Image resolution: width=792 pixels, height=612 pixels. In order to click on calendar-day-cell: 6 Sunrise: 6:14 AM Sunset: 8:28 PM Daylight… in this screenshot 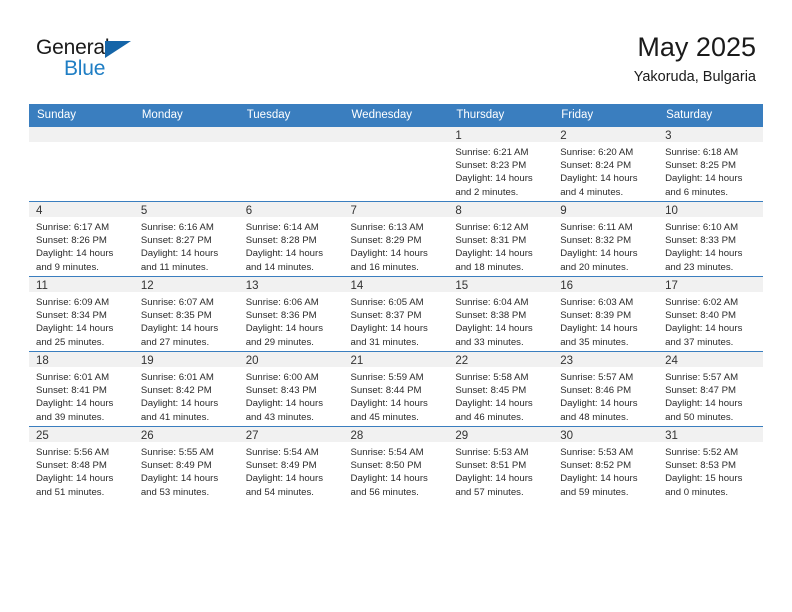, I will do `click(291, 239)`.